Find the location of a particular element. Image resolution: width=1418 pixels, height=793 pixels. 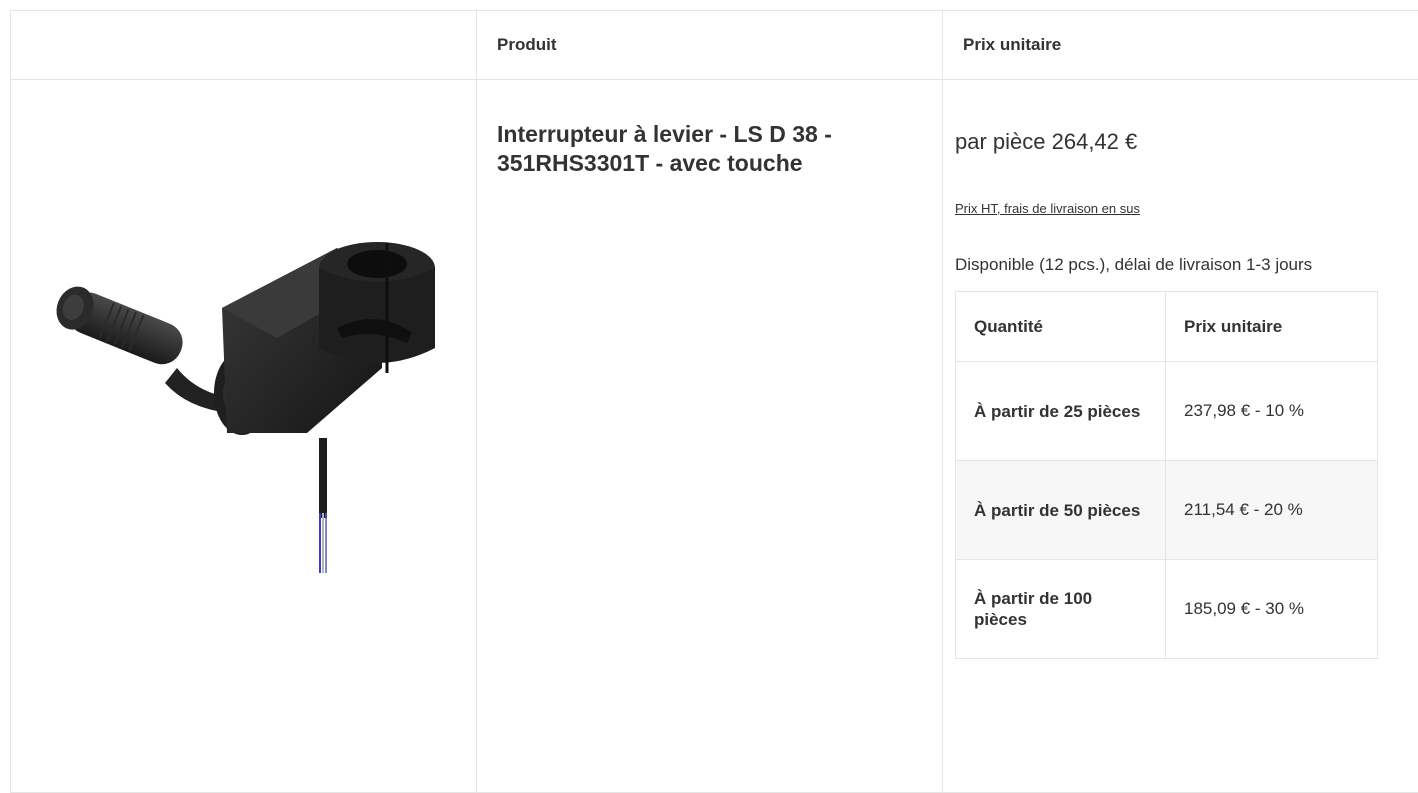

product-image is located at coordinates (237, 373).